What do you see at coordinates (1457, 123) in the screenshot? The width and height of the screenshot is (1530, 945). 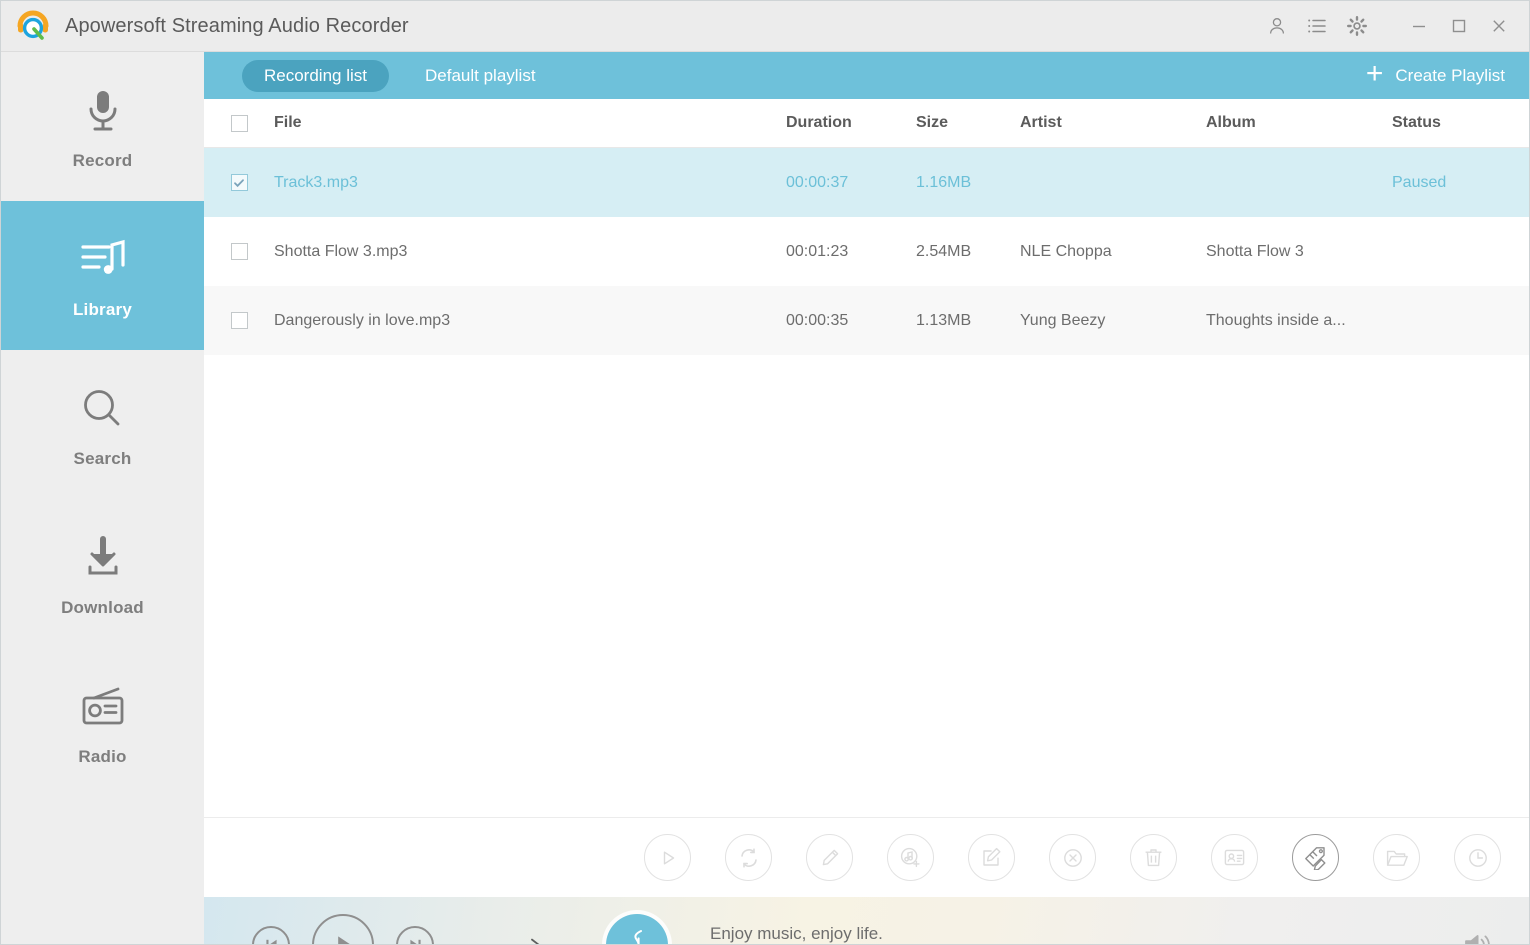 I see `column-header-status: Status` at bounding box center [1457, 123].